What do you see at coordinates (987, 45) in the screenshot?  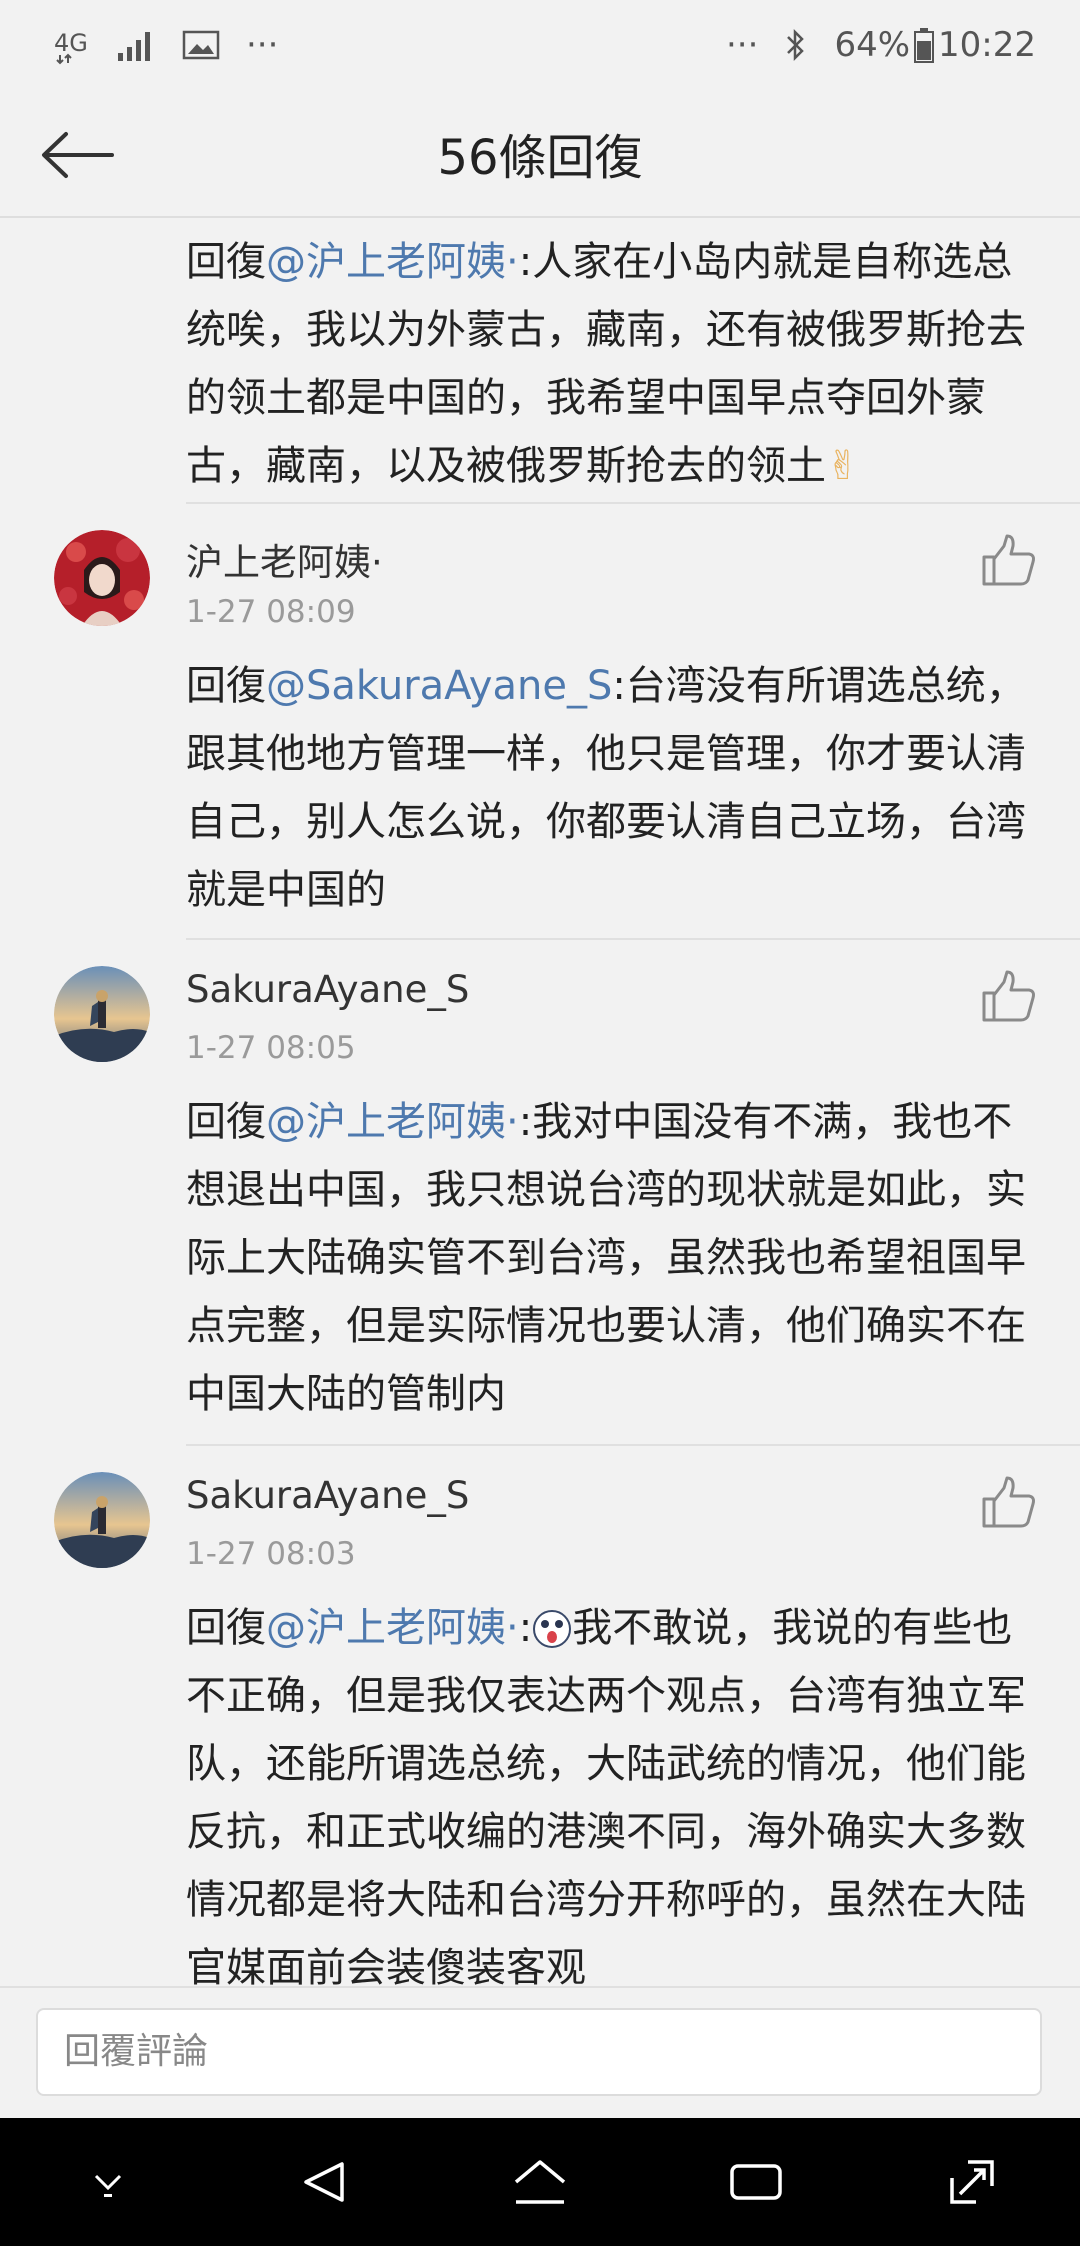 I see `clock: 10:22` at bounding box center [987, 45].